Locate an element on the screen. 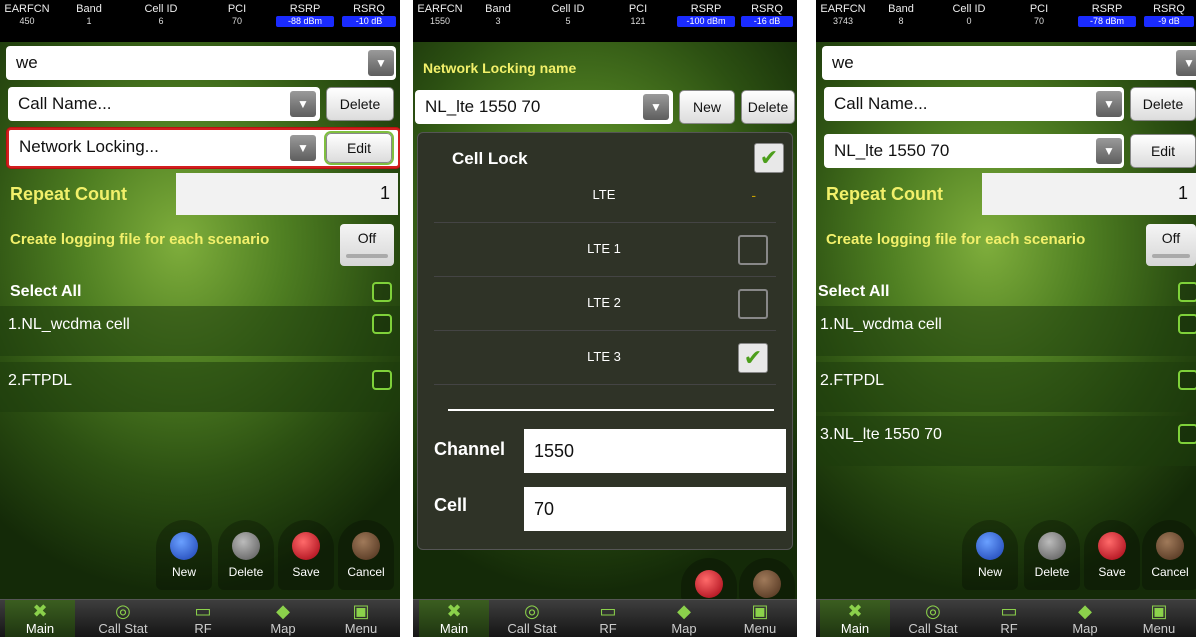  rsrq-col: RSRQ -16 dB is located at coordinates (767, 13).